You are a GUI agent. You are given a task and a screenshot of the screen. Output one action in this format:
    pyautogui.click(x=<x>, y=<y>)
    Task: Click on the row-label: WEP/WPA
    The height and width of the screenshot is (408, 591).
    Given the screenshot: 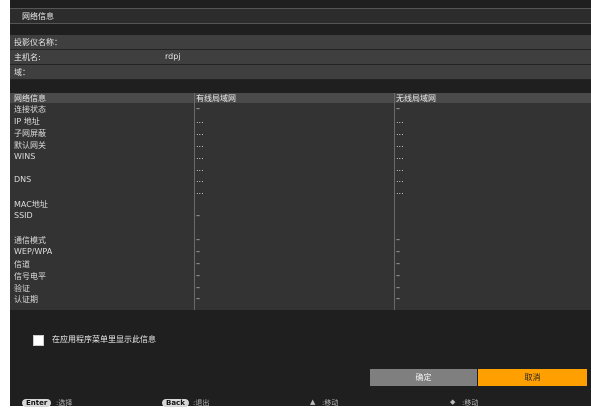 What is the action you would take?
    pyautogui.click(x=33, y=251)
    